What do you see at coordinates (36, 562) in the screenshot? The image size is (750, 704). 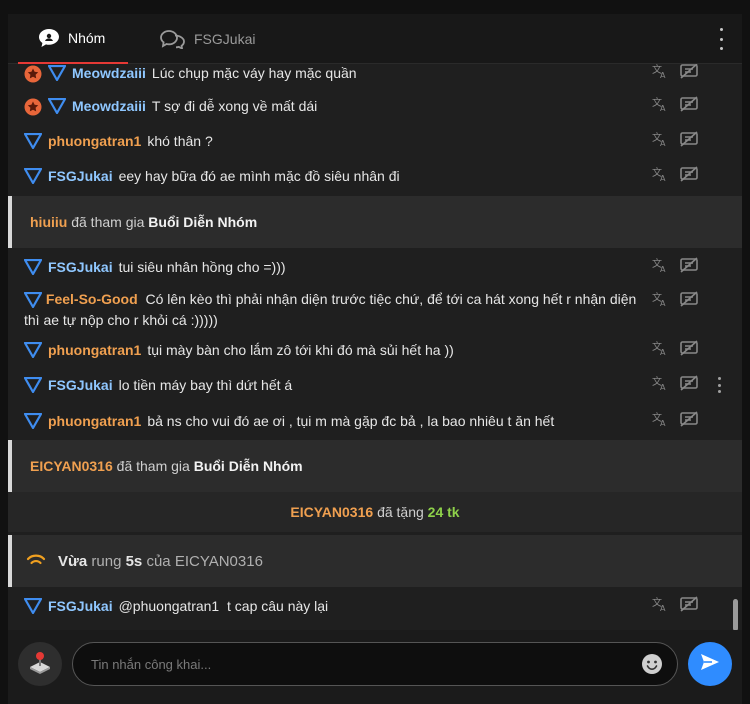 I see `vibration-icon` at bounding box center [36, 562].